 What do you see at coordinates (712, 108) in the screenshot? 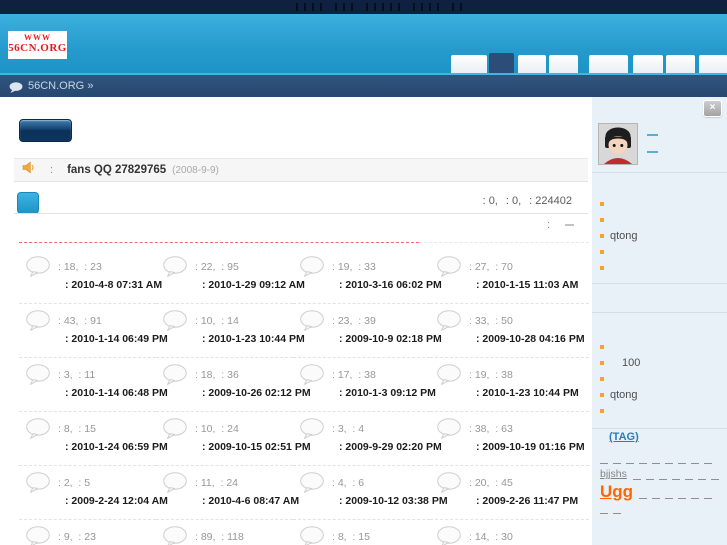
I see `close-icon: ×` at bounding box center [712, 108].